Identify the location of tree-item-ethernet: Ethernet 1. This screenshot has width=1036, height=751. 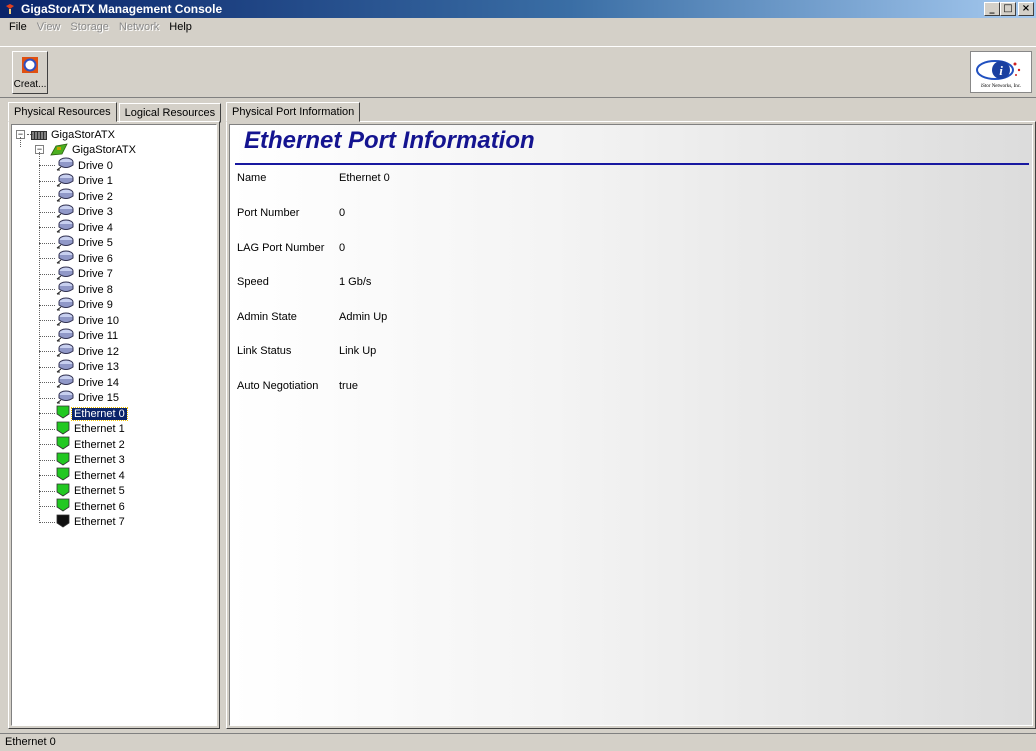
(91, 429).